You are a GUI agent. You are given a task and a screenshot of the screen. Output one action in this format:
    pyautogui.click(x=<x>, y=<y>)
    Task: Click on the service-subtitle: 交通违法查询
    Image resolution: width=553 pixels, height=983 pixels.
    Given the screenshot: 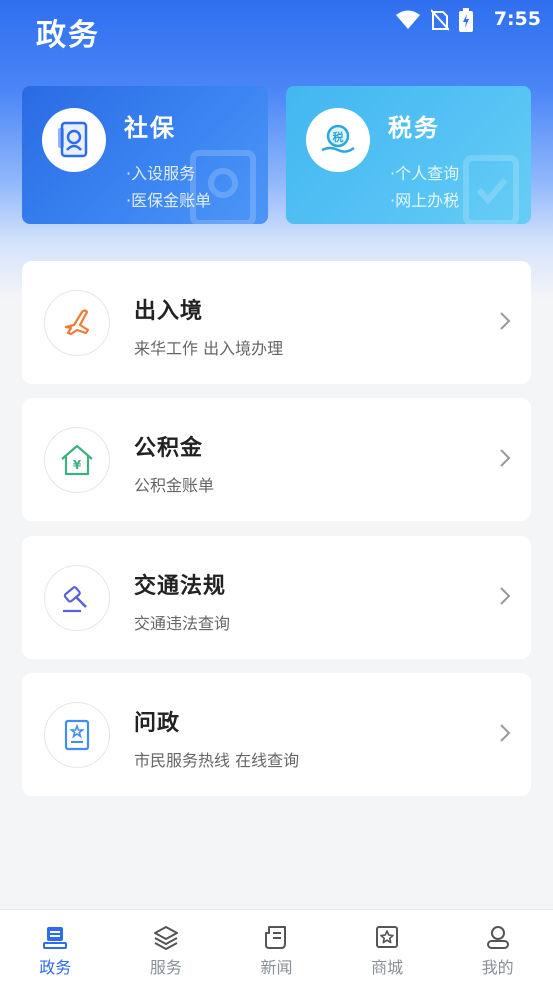 What is the action you would take?
    pyautogui.click(x=182, y=623)
    